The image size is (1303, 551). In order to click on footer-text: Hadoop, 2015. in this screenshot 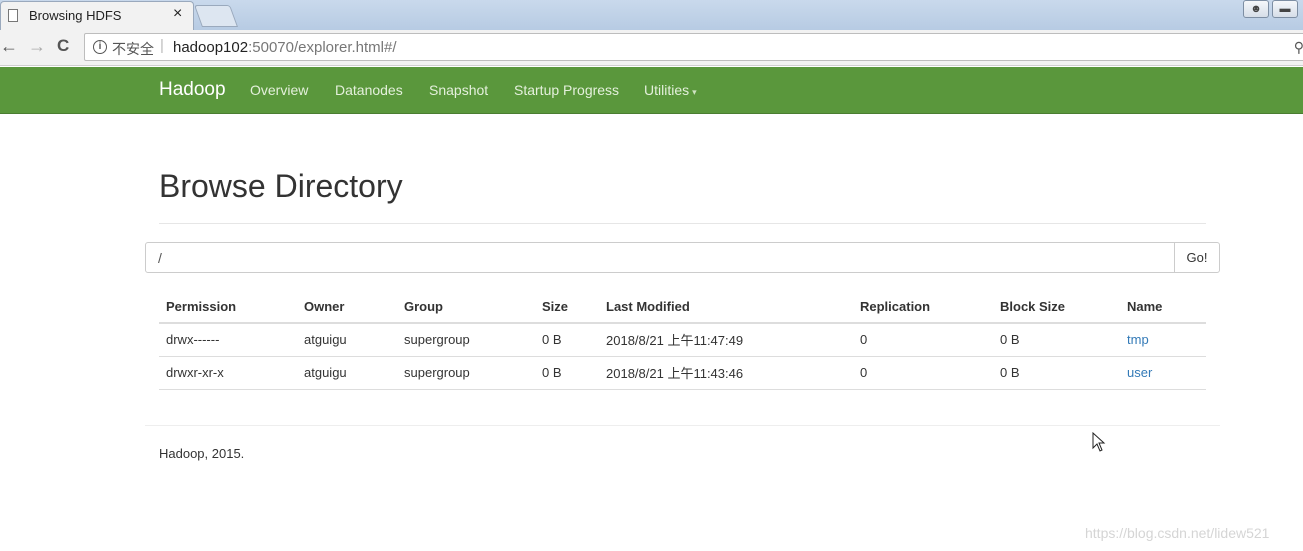, I will do `click(202, 453)`.